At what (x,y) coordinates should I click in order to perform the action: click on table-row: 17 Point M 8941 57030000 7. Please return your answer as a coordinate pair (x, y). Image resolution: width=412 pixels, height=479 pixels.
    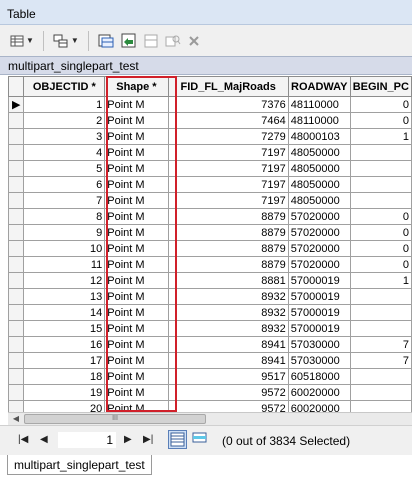
    Looking at the image, I should click on (210, 360).